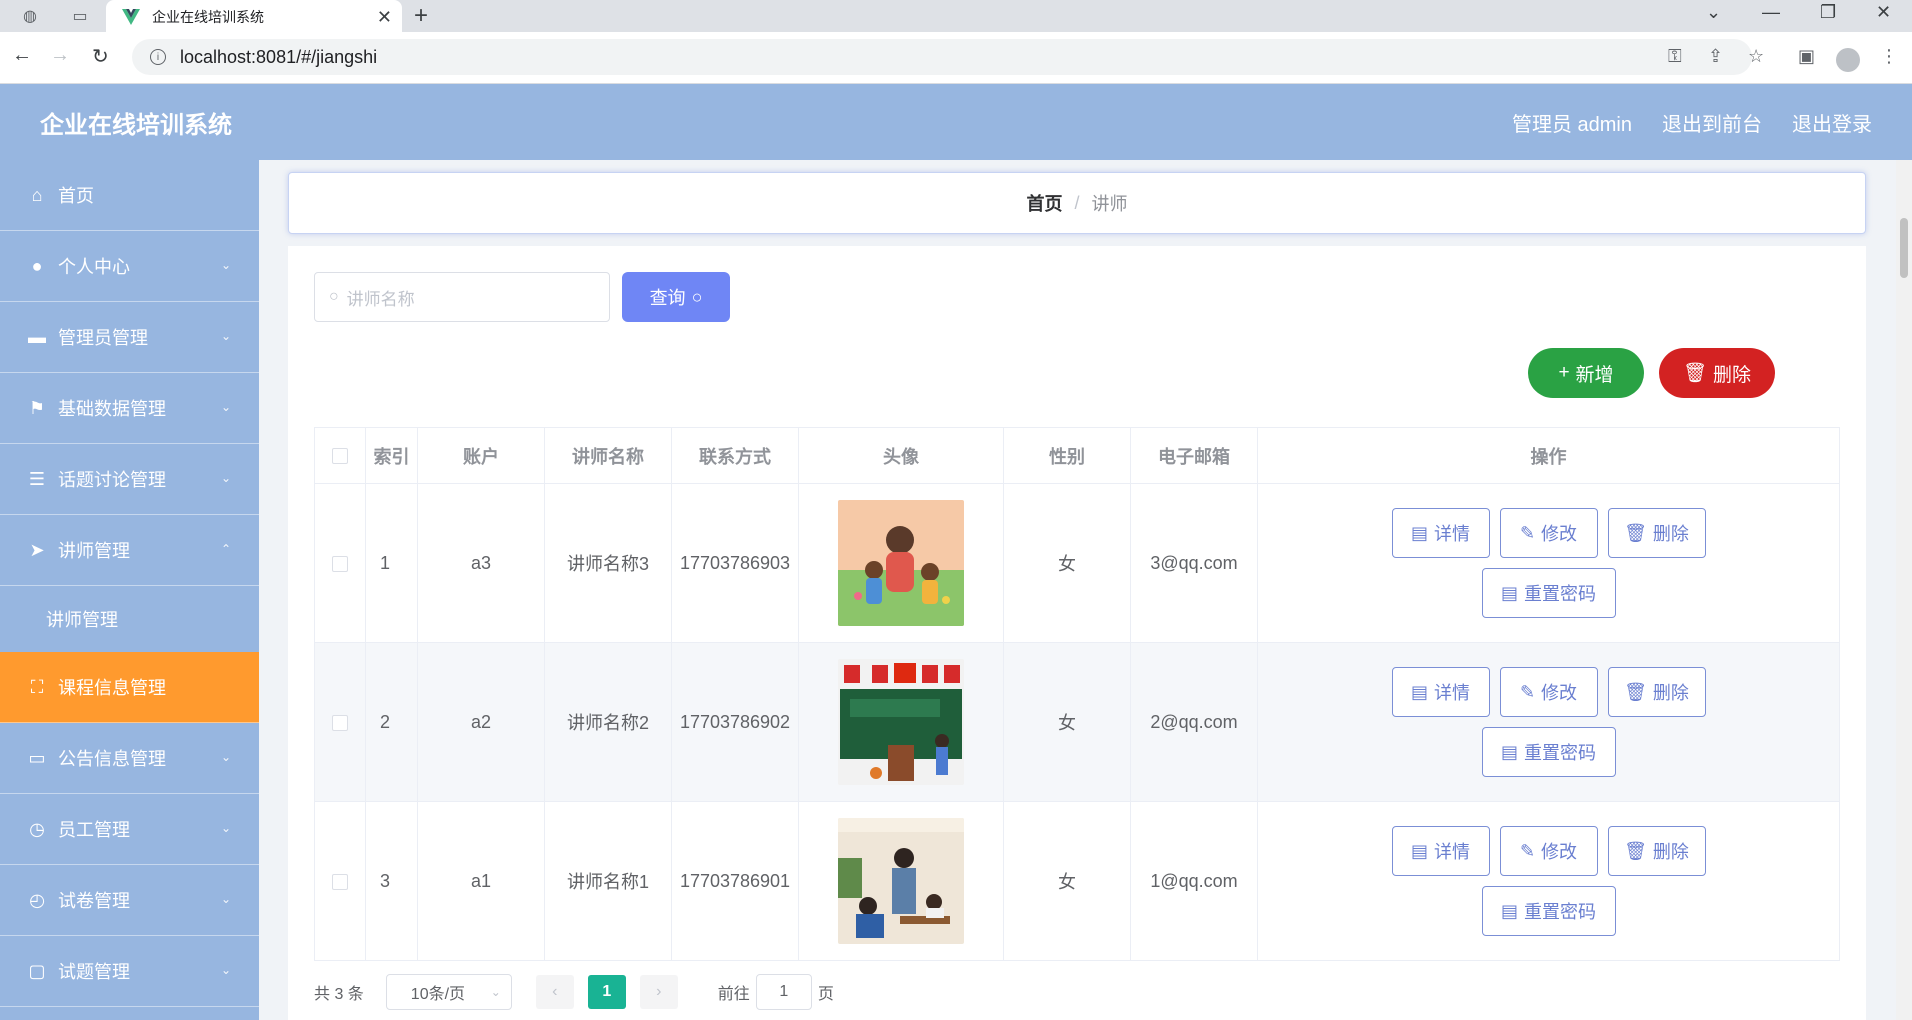  I want to click on column-header: 讲师名称, so click(608, 455).